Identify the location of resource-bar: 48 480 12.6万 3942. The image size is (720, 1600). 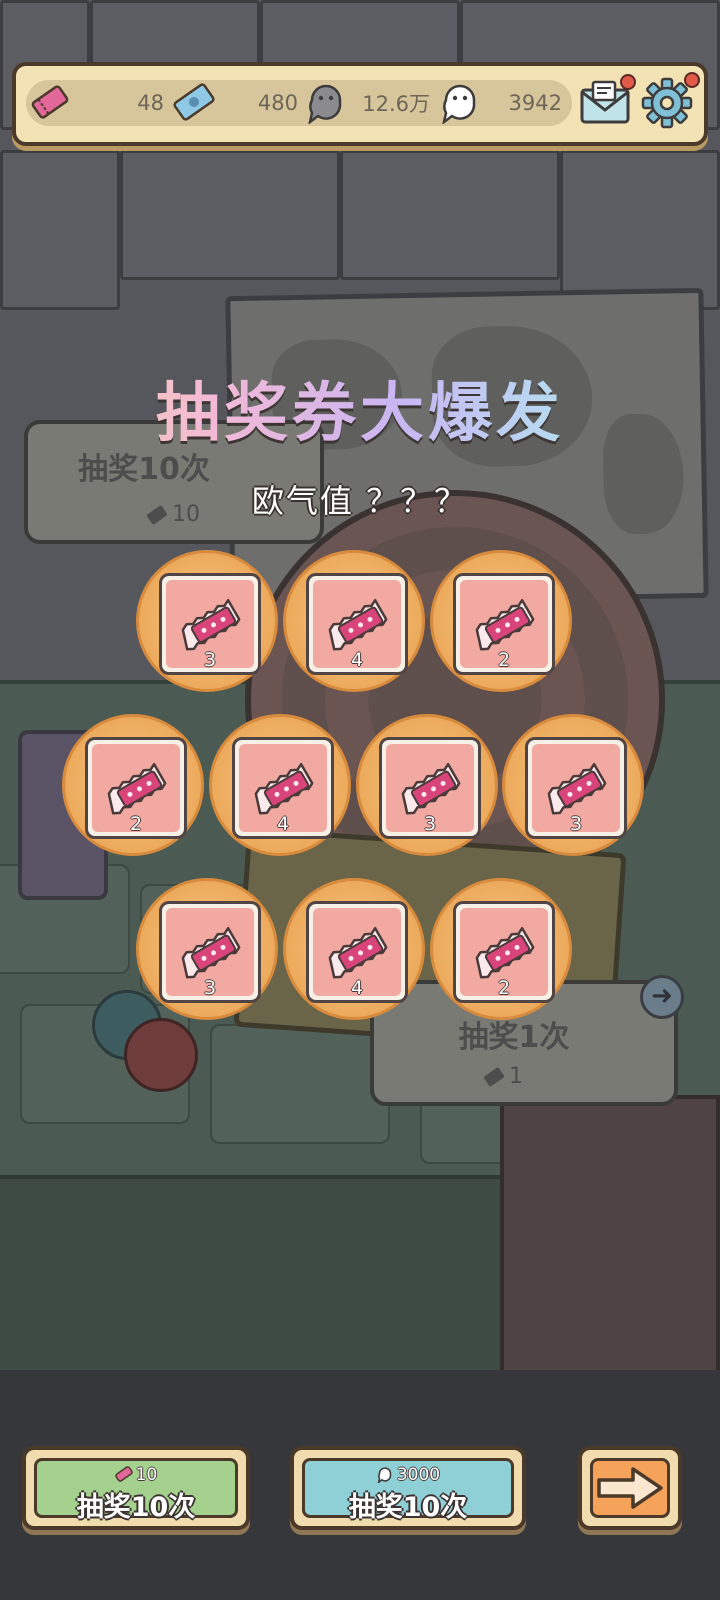
(360, 104).